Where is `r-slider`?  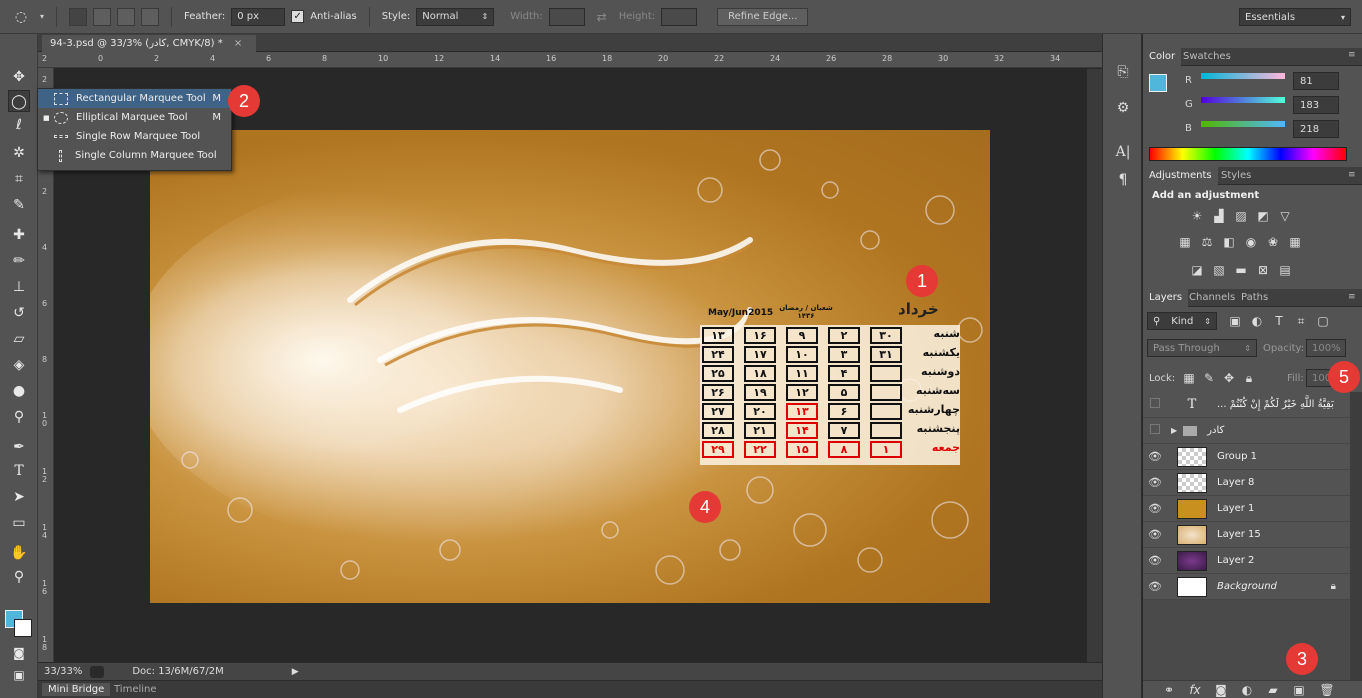
r-slider is located at coordinates (1243, 76).